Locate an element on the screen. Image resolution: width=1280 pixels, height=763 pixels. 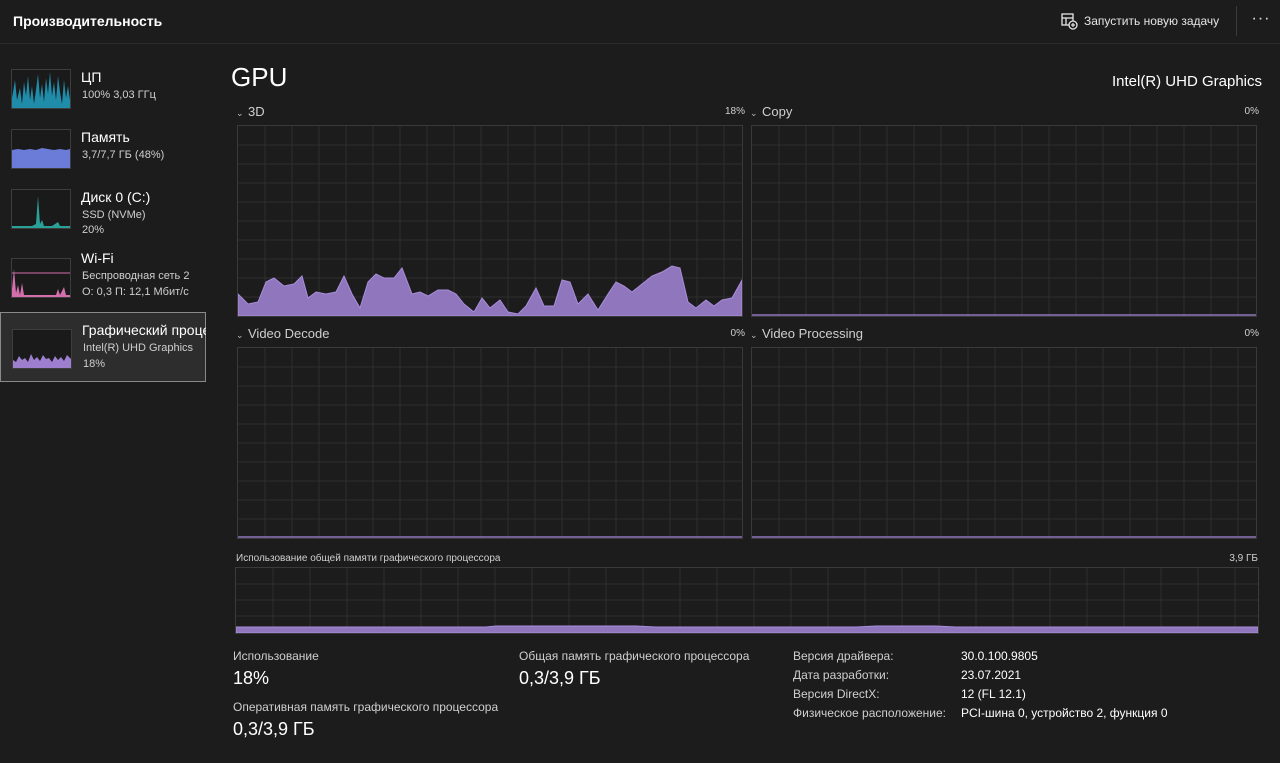
gpu-device-name: Intel(R) UHD Graphics is located at coordinates (1186, 81).